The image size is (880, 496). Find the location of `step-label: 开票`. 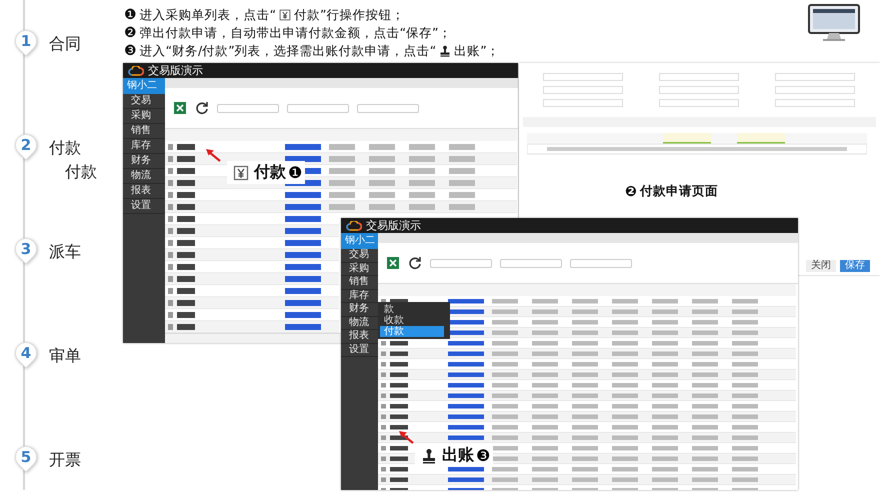

step-label: 开票 is located at coordinates (65, 460).